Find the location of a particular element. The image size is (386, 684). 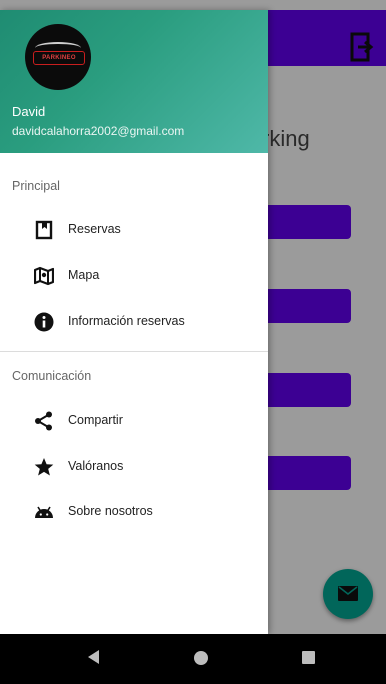

menu-item-label: Sobre nosotros is located at coordinates (110, 511).